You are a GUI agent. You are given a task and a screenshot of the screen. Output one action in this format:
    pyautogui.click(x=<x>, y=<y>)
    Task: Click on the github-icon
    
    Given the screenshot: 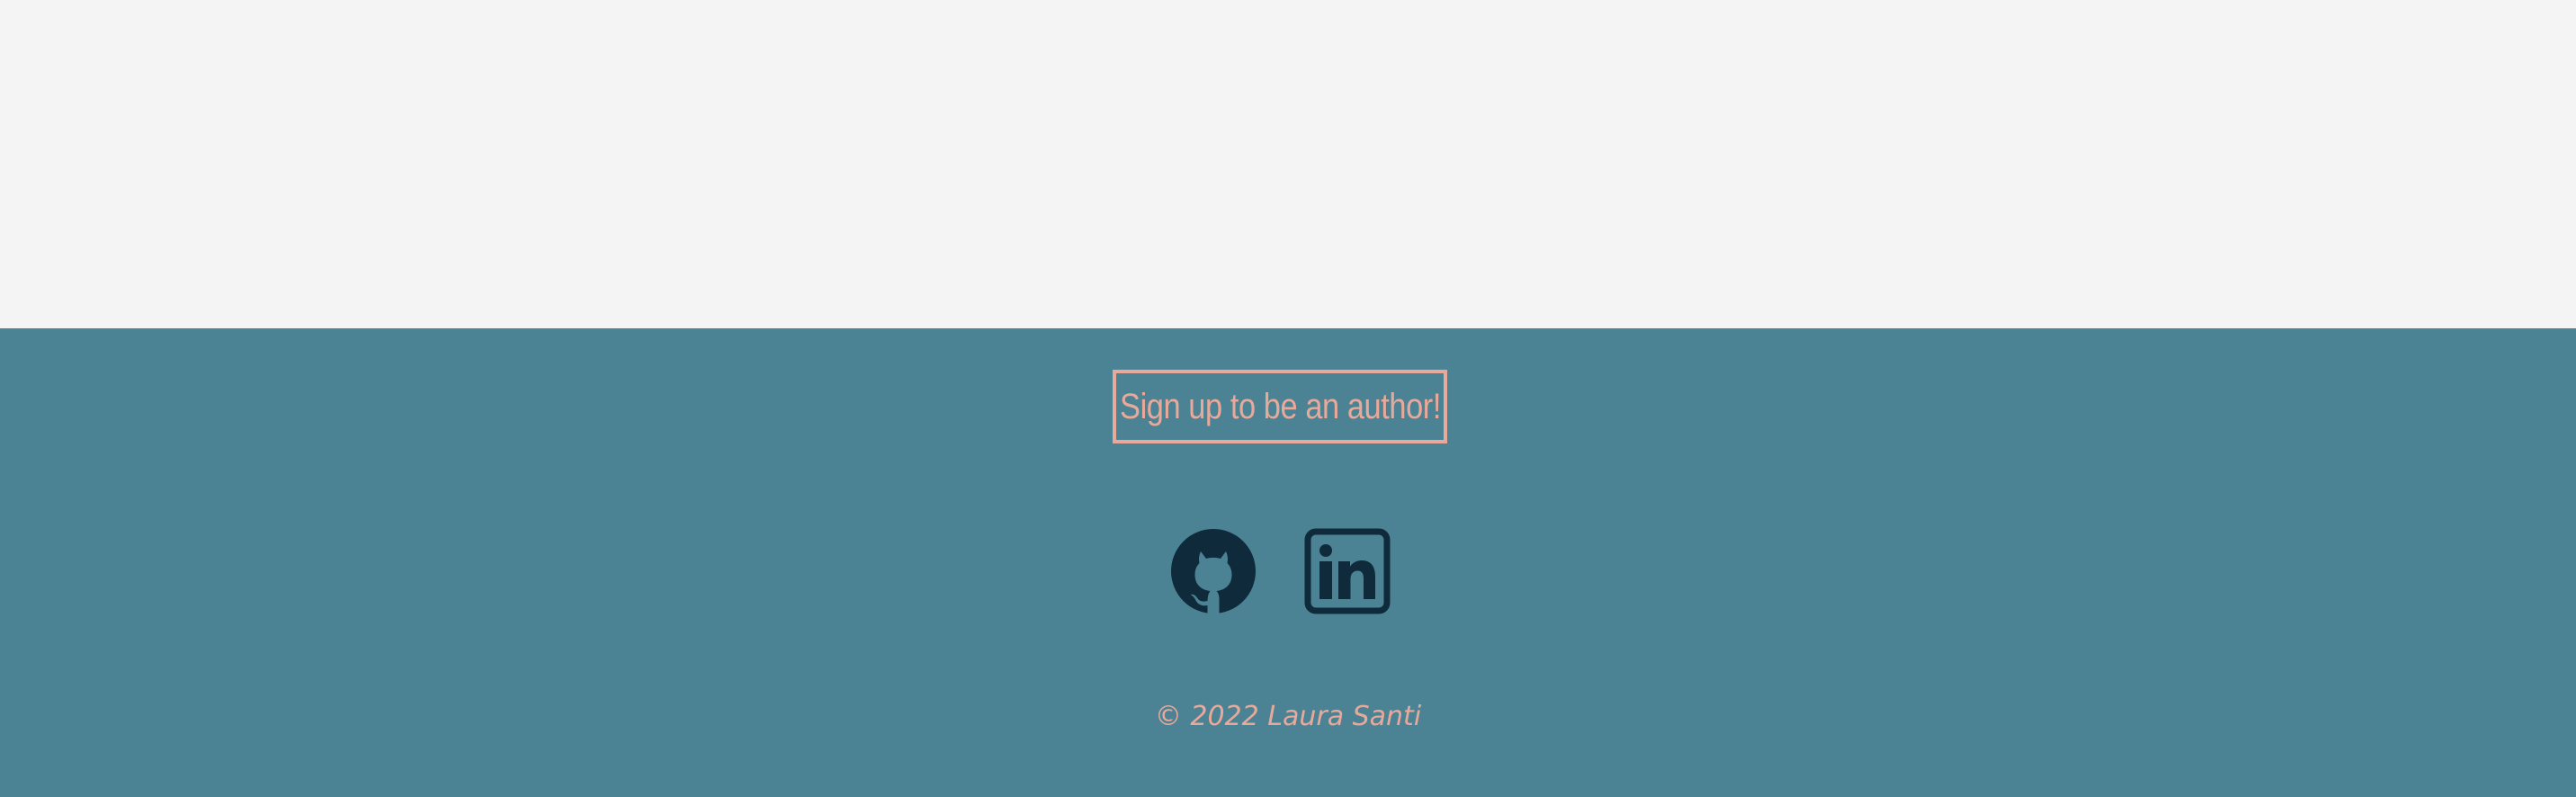 What is the action you would take?
    pyautogui.click(x=1213, y=571)
    